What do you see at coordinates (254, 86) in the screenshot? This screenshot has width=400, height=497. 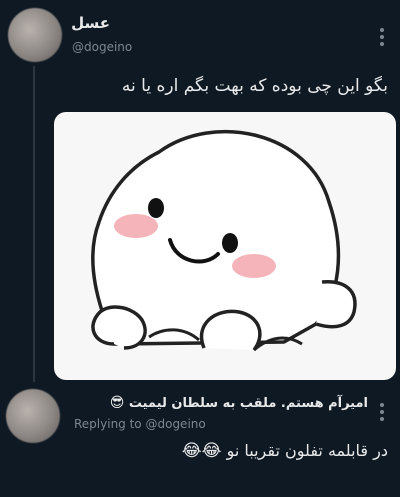 I see `tweet-text: بگو این چی بوده که بهت بگم اره یا نه` at bounding box center [254, 86].